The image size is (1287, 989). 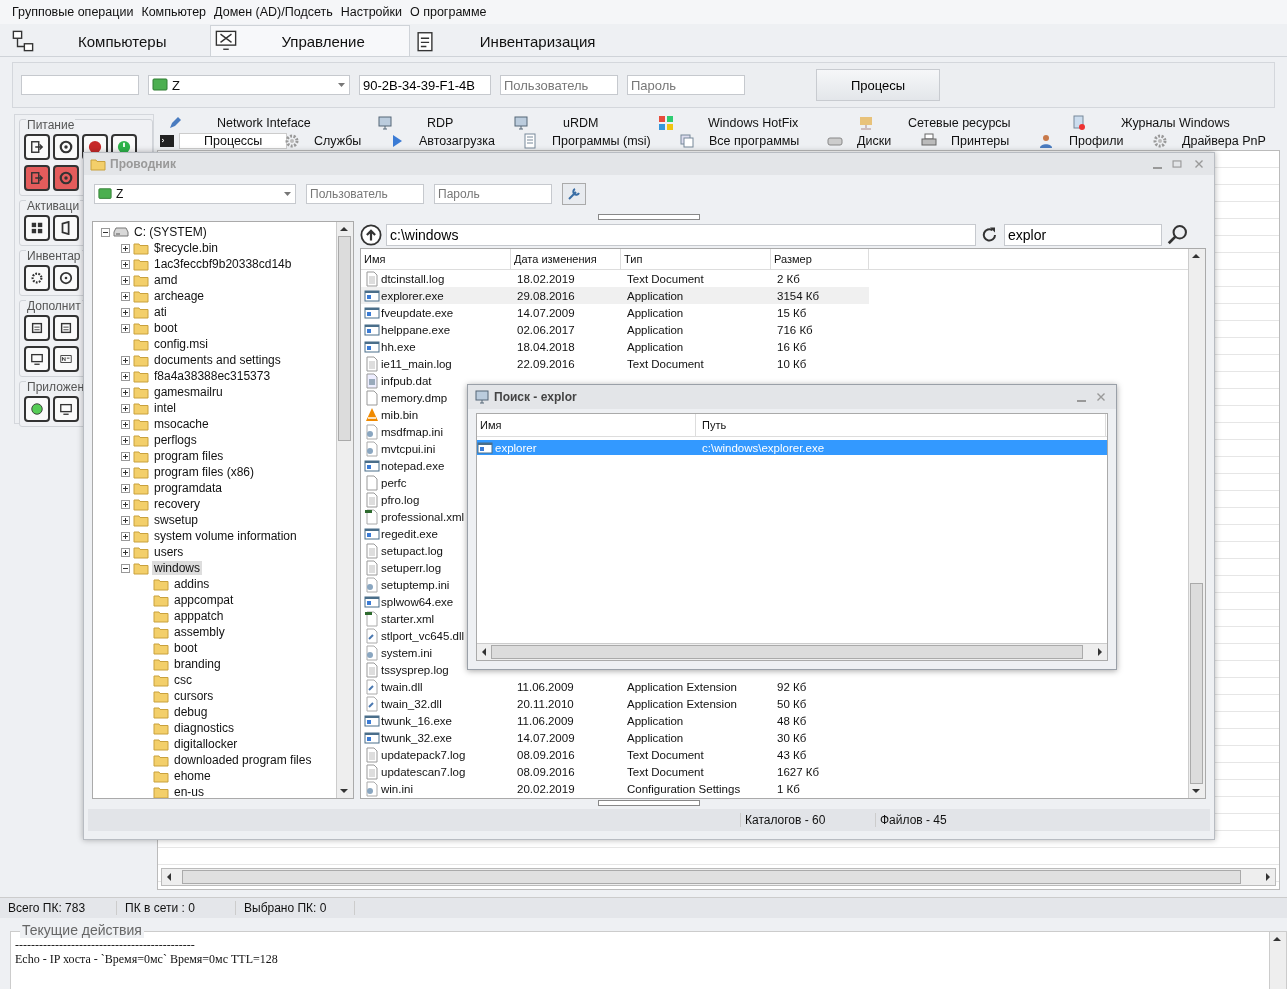 I want to click on file-name: helppane.exe, so click(x=416, y=329).